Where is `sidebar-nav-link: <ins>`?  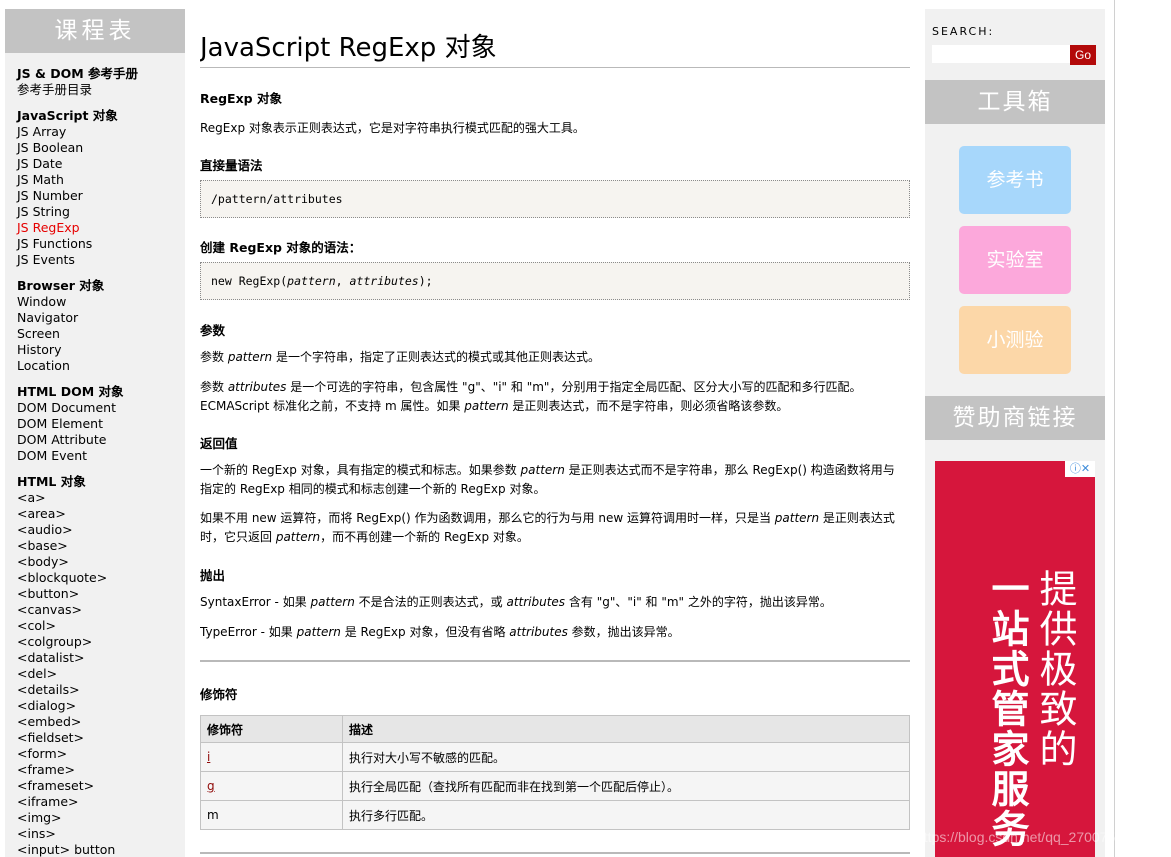 sidebar-nav-link: <ins> is located at coordinates (101, 834).